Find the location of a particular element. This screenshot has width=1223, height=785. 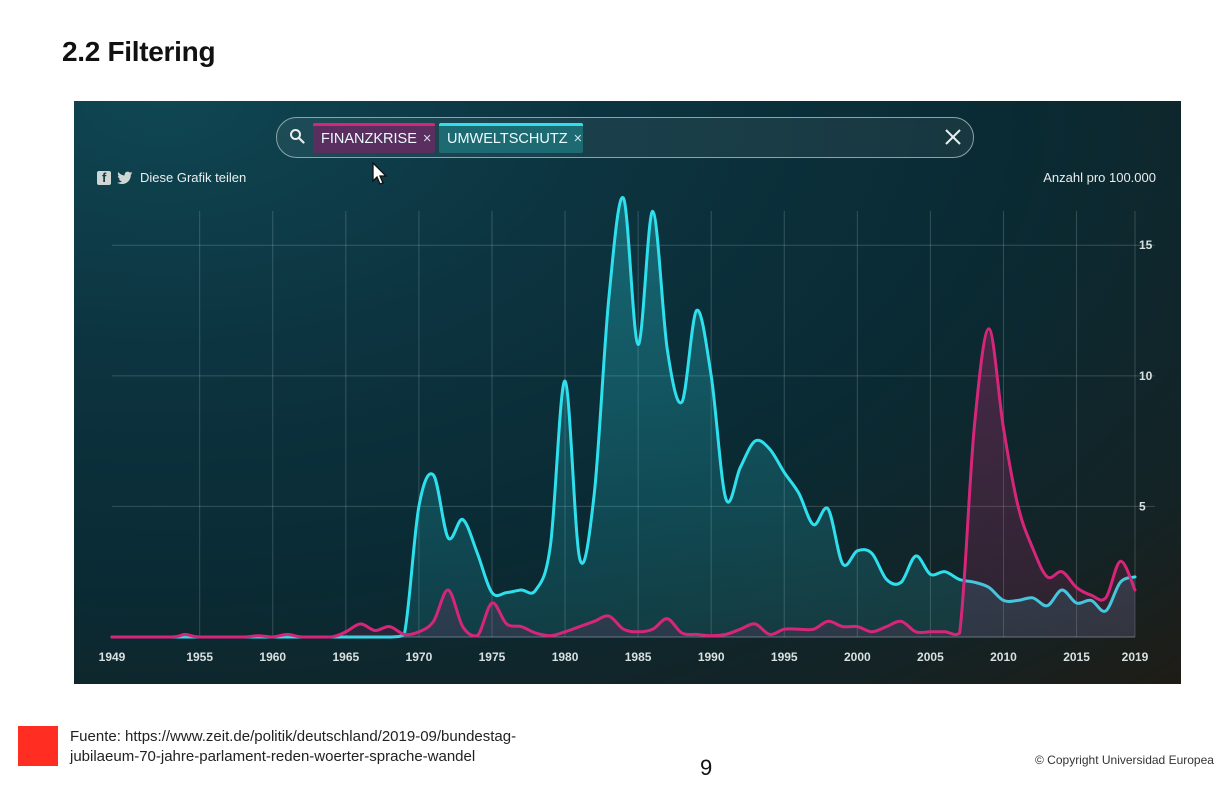

x-tick-label-1985: 1985 is located at coordinates (638, 657).